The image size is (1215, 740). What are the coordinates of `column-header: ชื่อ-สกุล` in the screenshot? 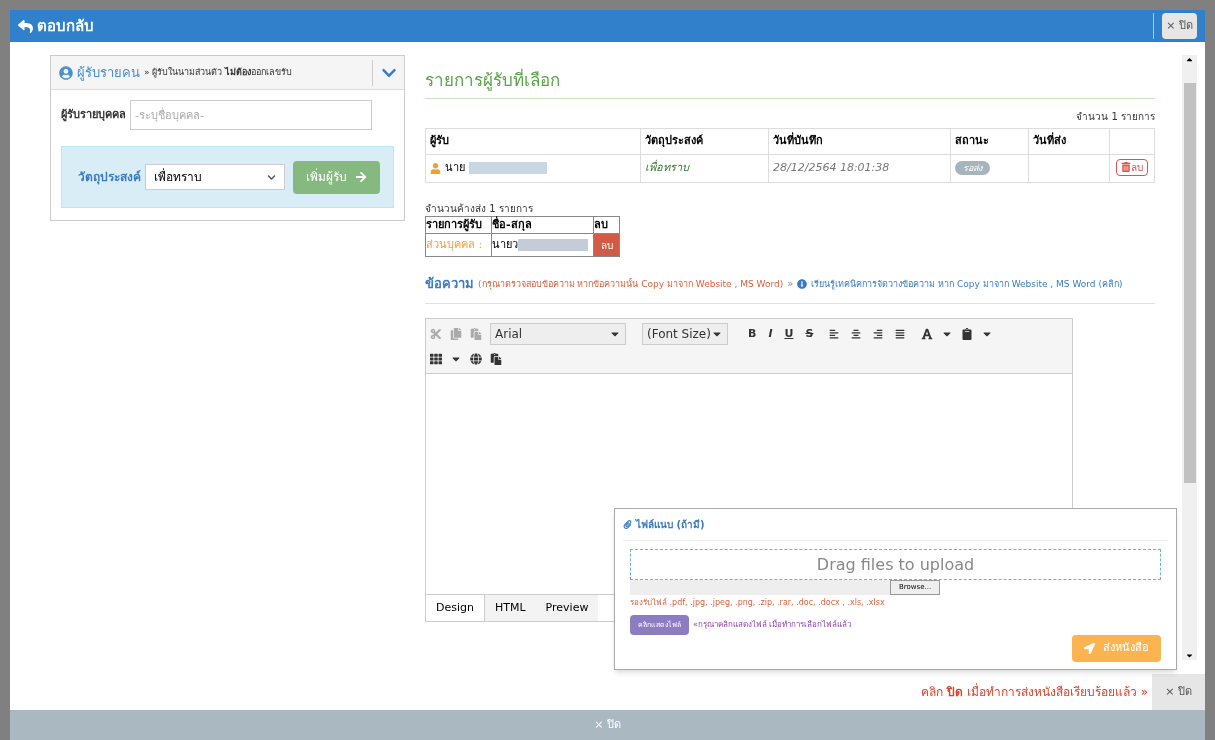 It's located at (542, 225).